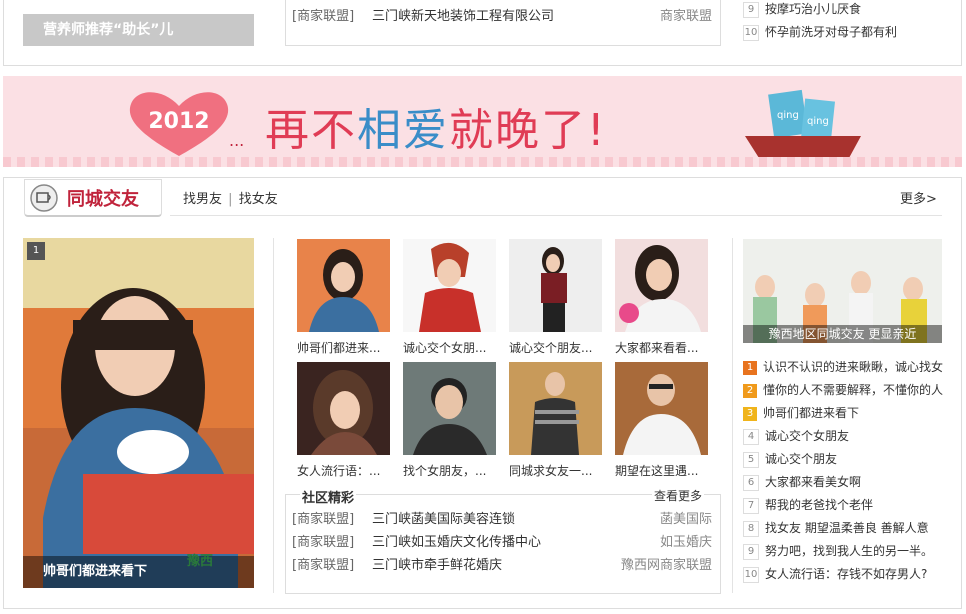  Describe the element at coordinates (258, 199) in the screenshot. I see `find-girlfriend-link: 找女友` at that location.